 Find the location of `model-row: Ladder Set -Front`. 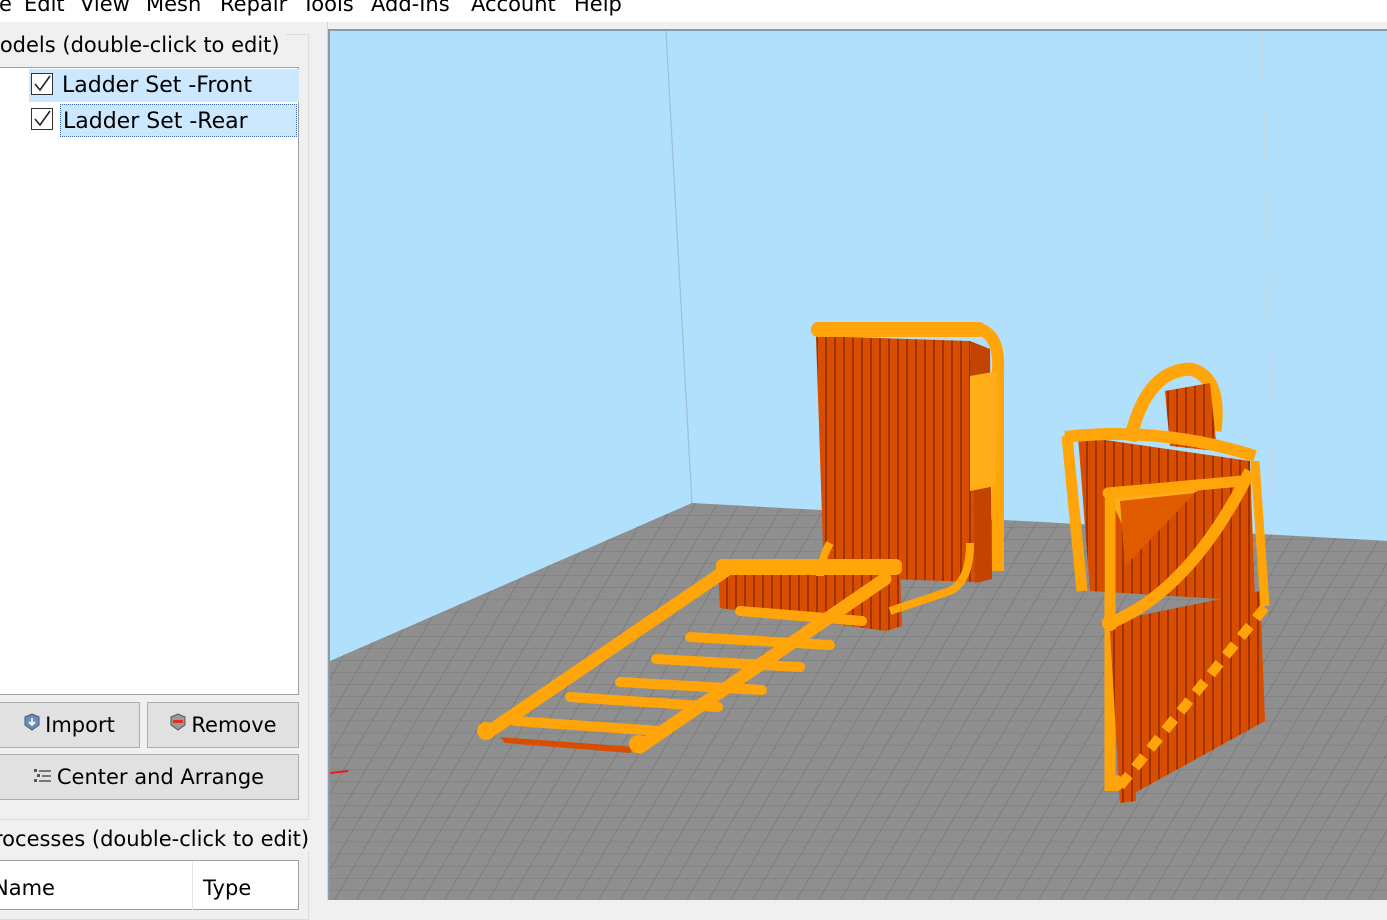

model-row: Ladder Set -Front is located at coordinates (164, 85).